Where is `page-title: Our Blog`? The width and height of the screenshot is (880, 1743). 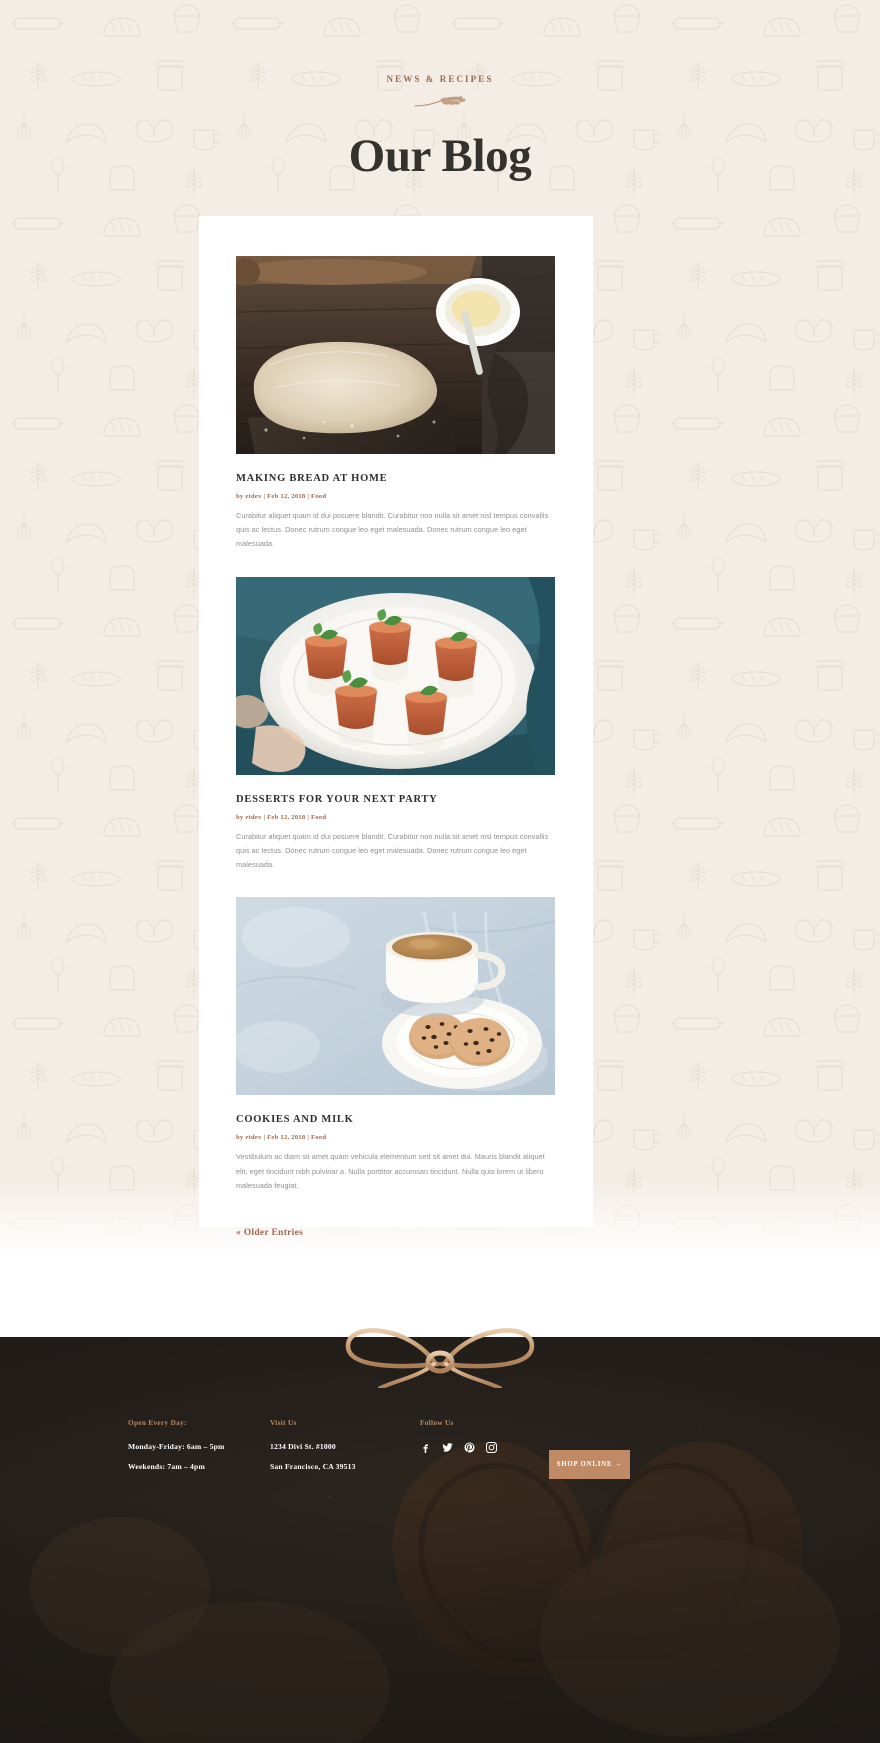 page-title: Our Blog is located at coordinates (440, 156).